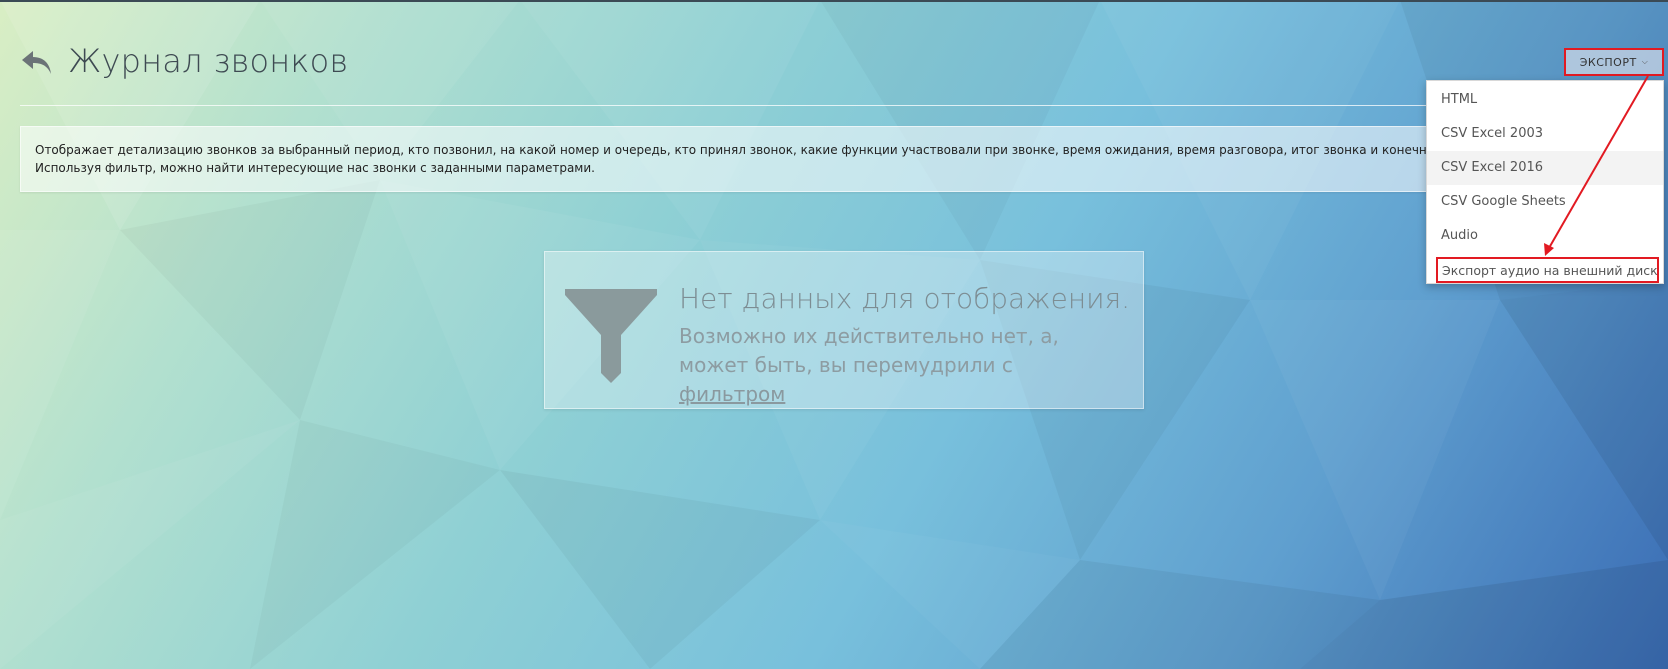 This screenshot has width=1668, height=669. I want to click on back-arrow-icon, so click(37, 63).